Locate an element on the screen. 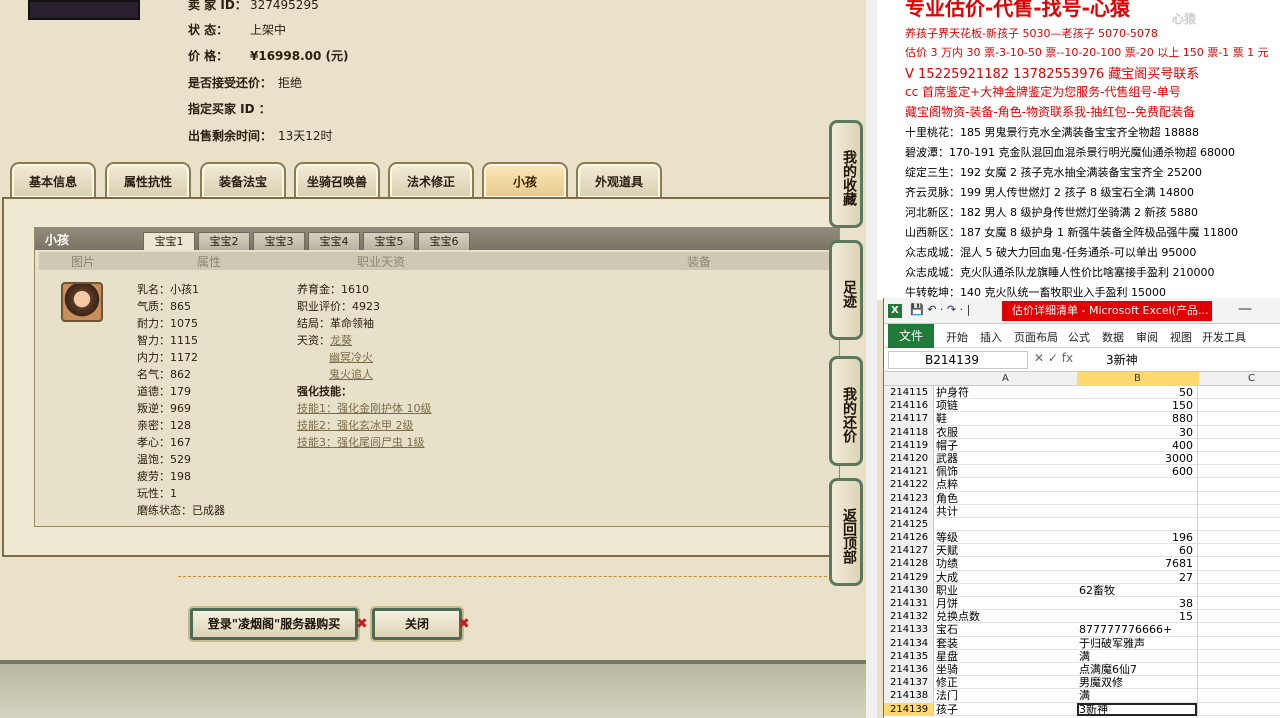  ribbon-tab-insert: 插入 is located at coordinates (991, 337).